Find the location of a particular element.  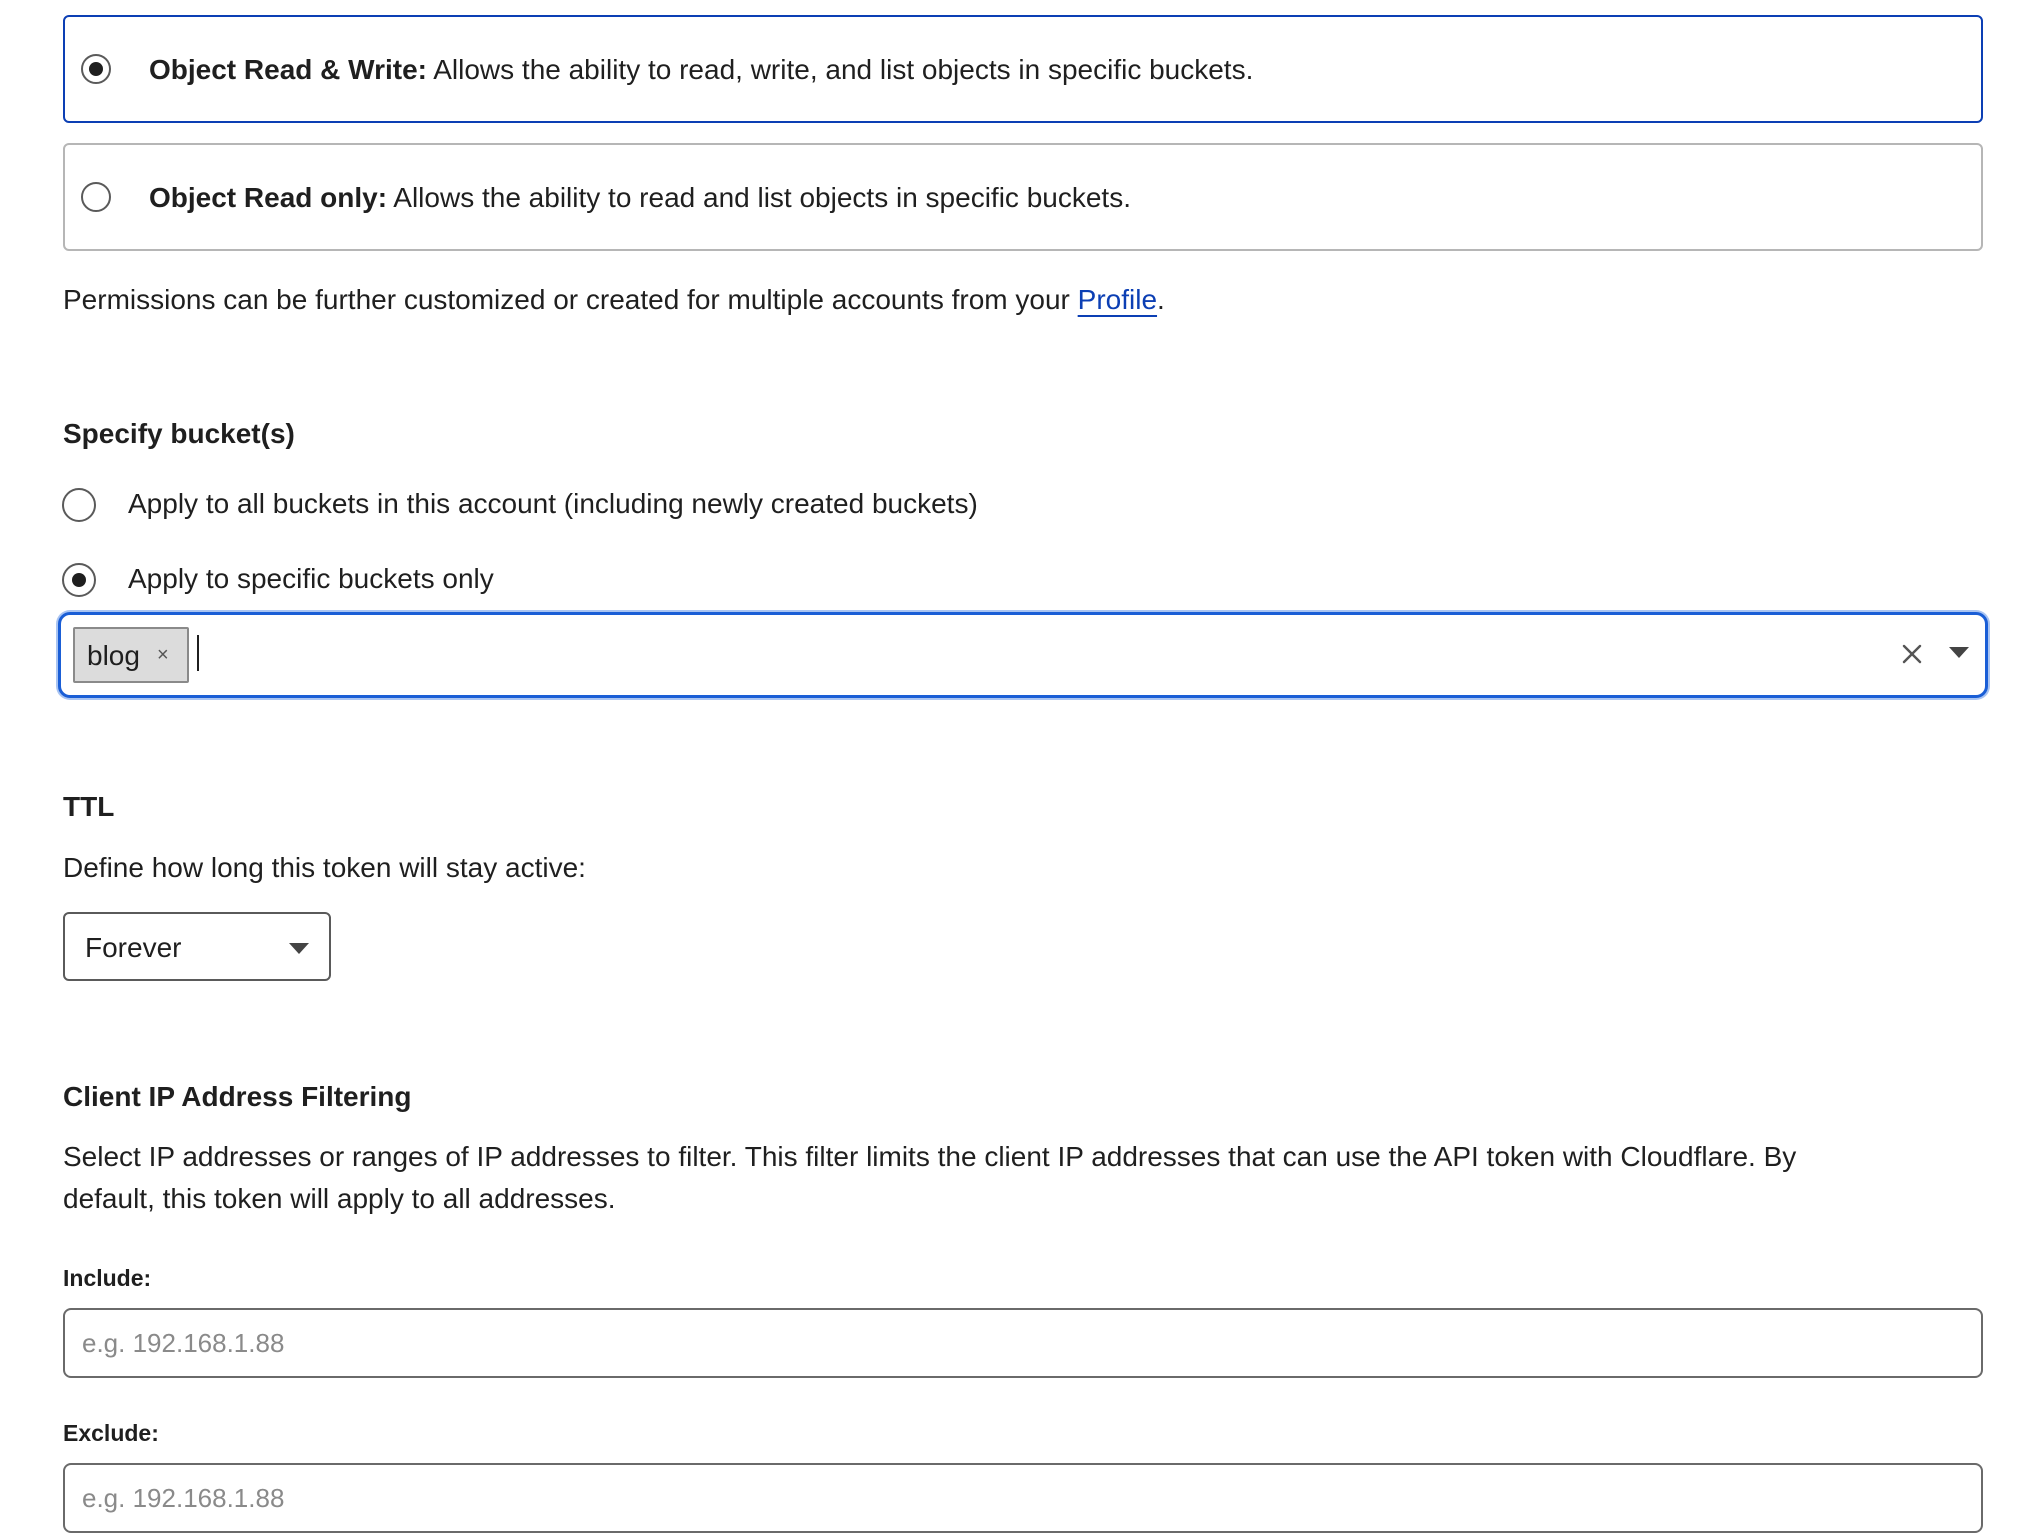

ttl-select: Forever is located at coordinates (197, 946).